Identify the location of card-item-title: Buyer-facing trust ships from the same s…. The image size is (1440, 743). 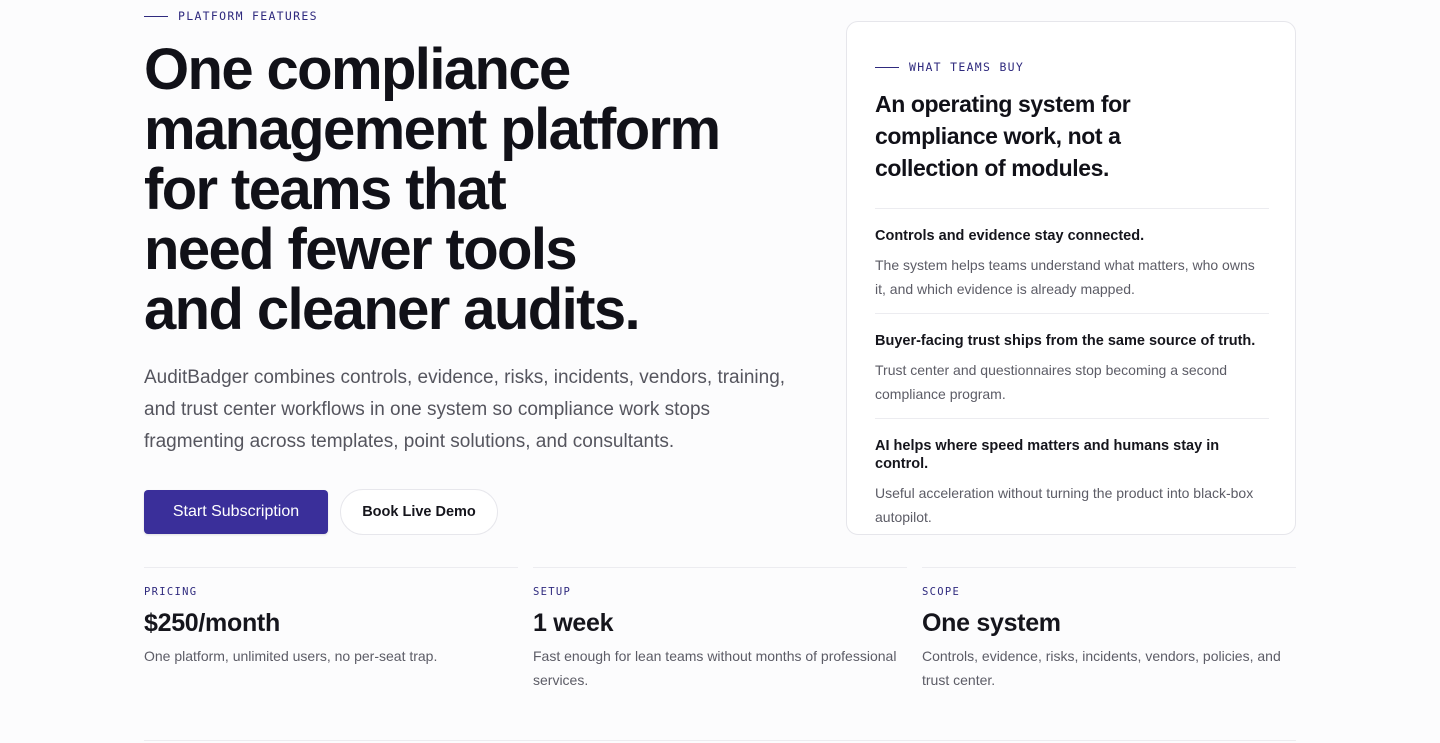
(1065, 341).